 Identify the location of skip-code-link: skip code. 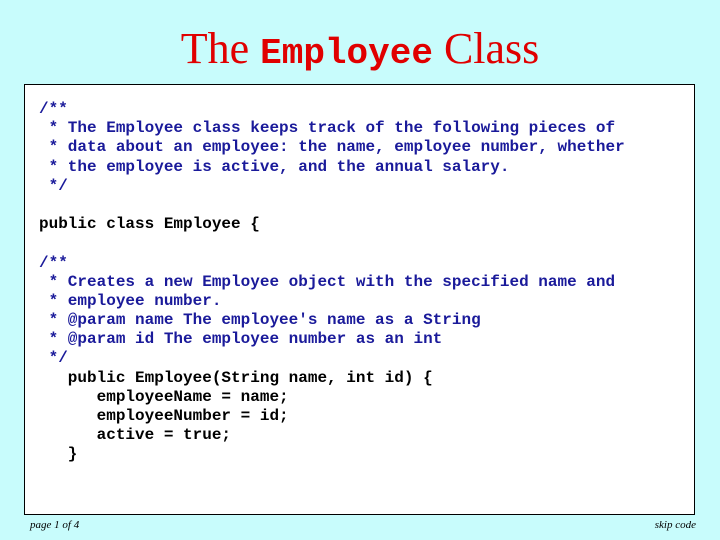
(675, 525).